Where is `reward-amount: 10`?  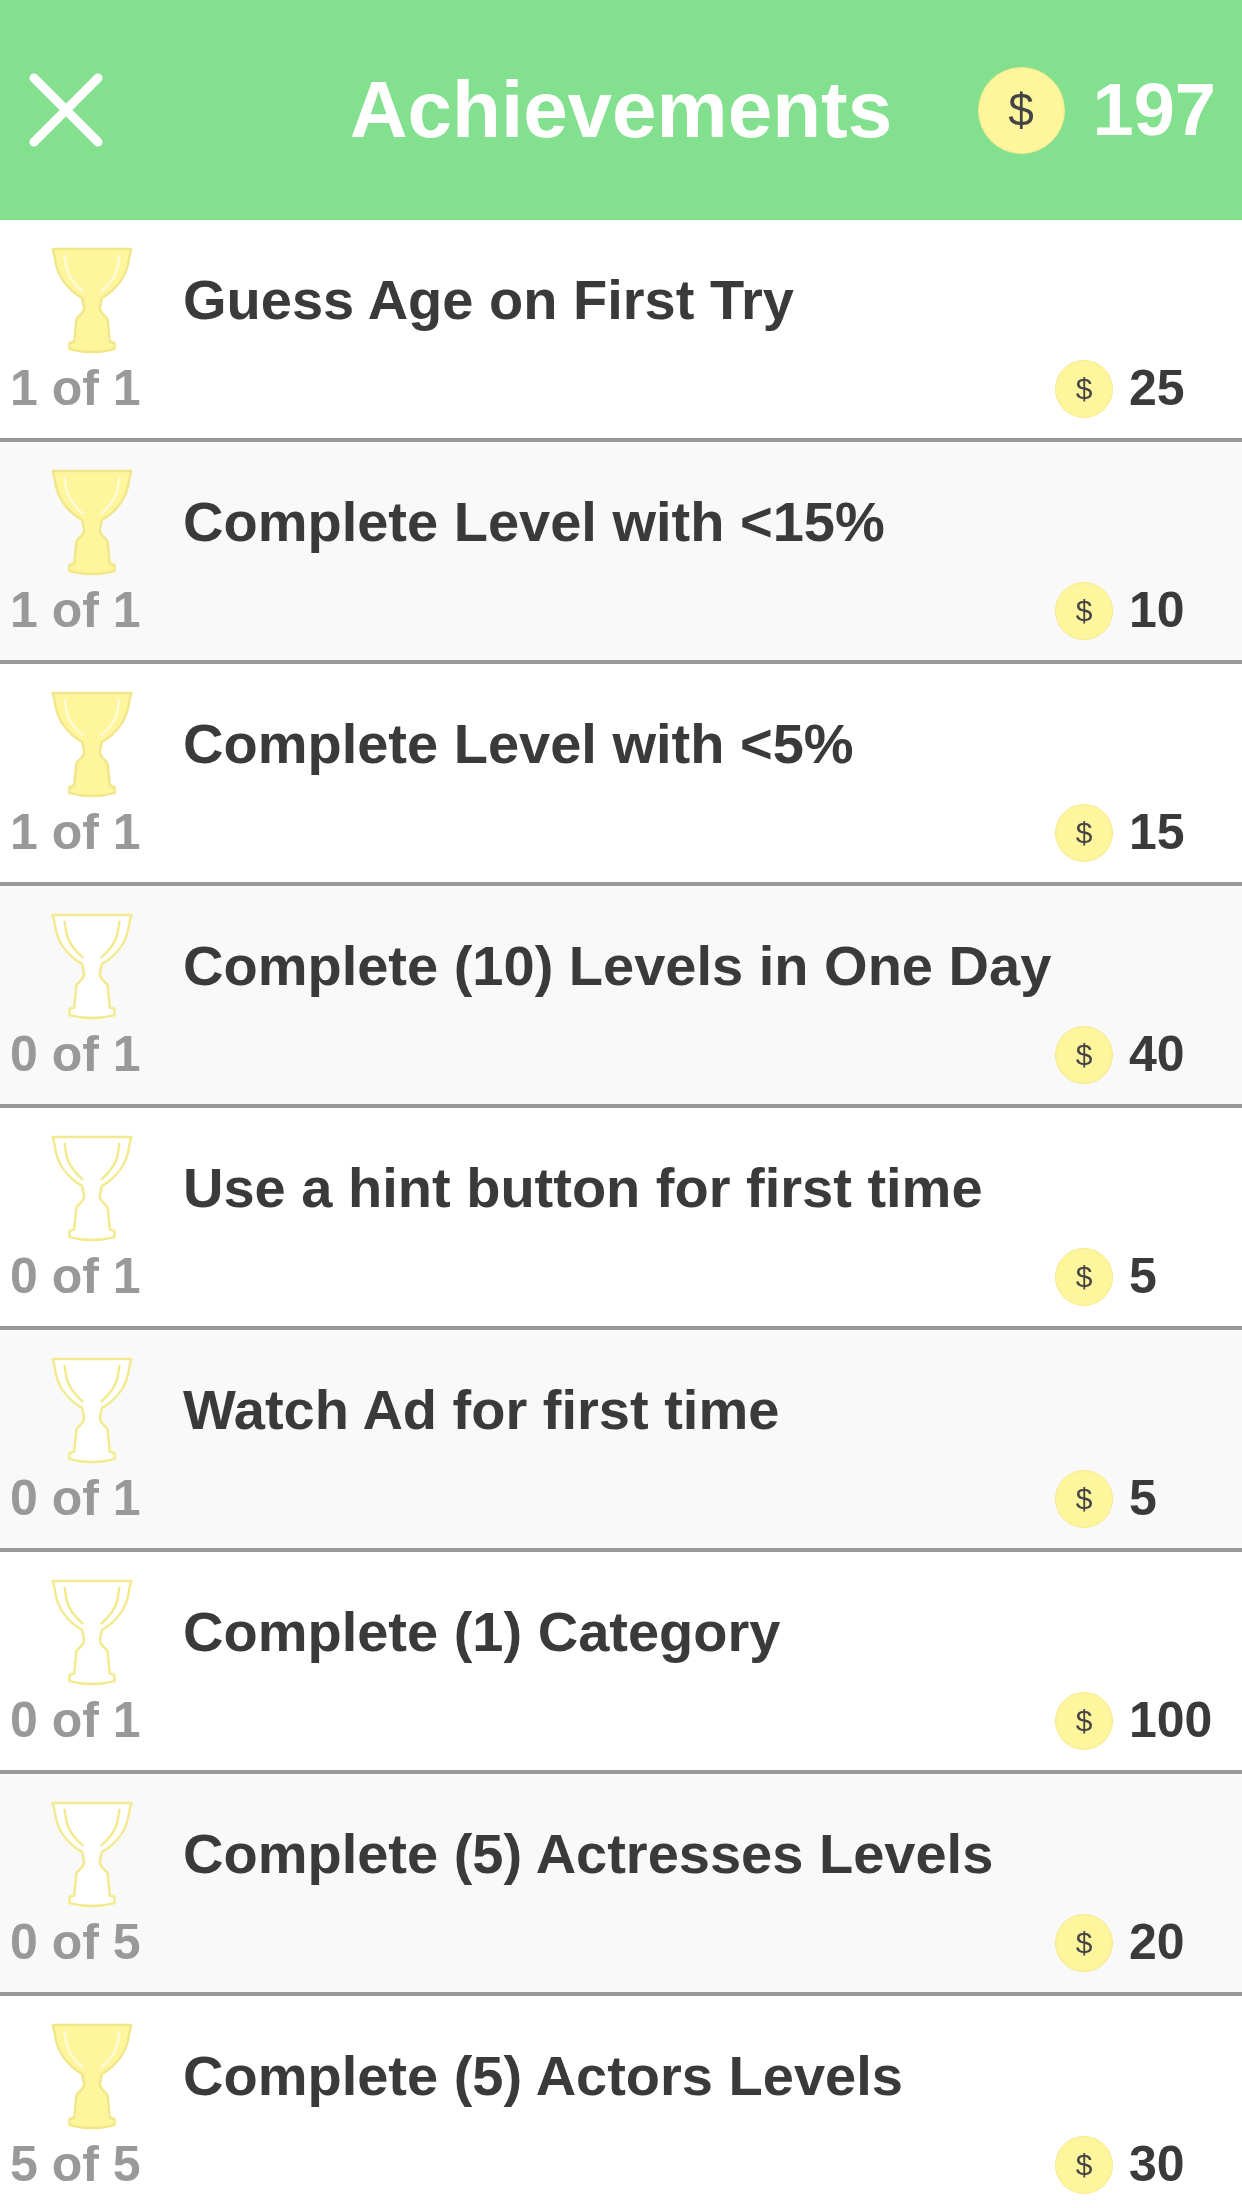 reward-amount: 10 is located at coordinates (1157, 611).